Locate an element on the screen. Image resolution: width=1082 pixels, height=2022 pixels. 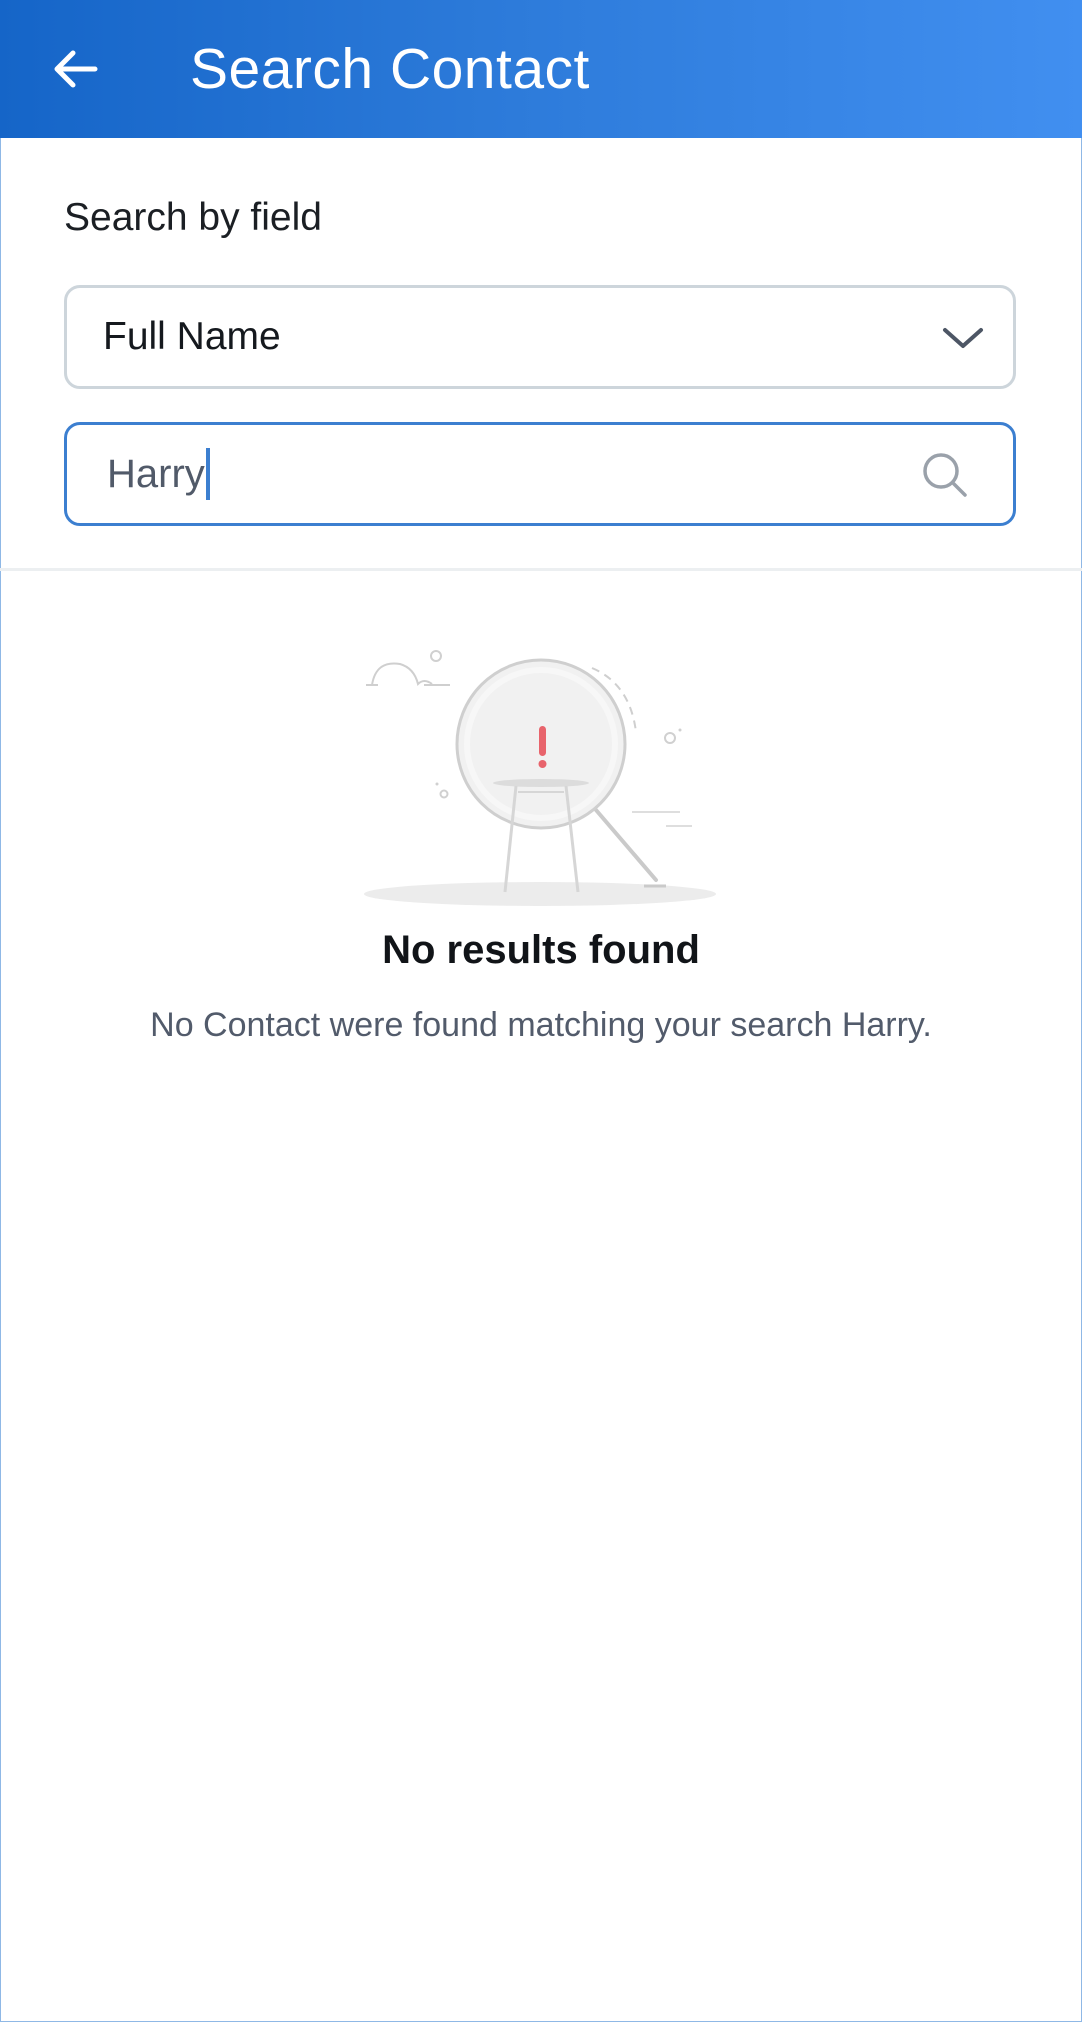
text-caret is located at coordinates (207, 474).